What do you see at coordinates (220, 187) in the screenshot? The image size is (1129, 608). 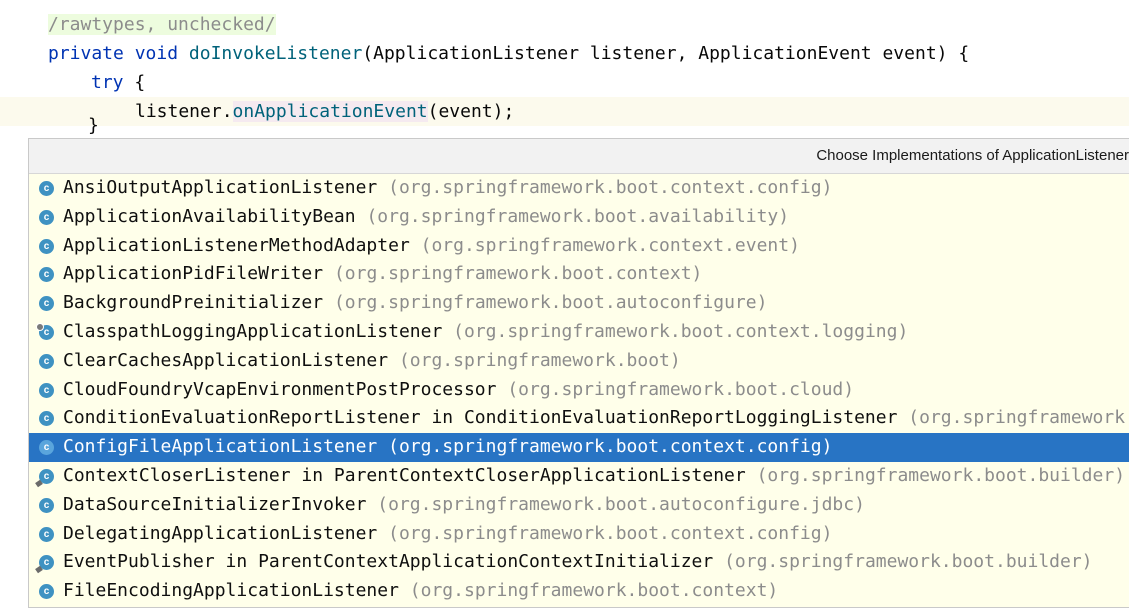 I see `implementation-name: AnsiOutputApplicationListener` at bounding box center [220, 187].